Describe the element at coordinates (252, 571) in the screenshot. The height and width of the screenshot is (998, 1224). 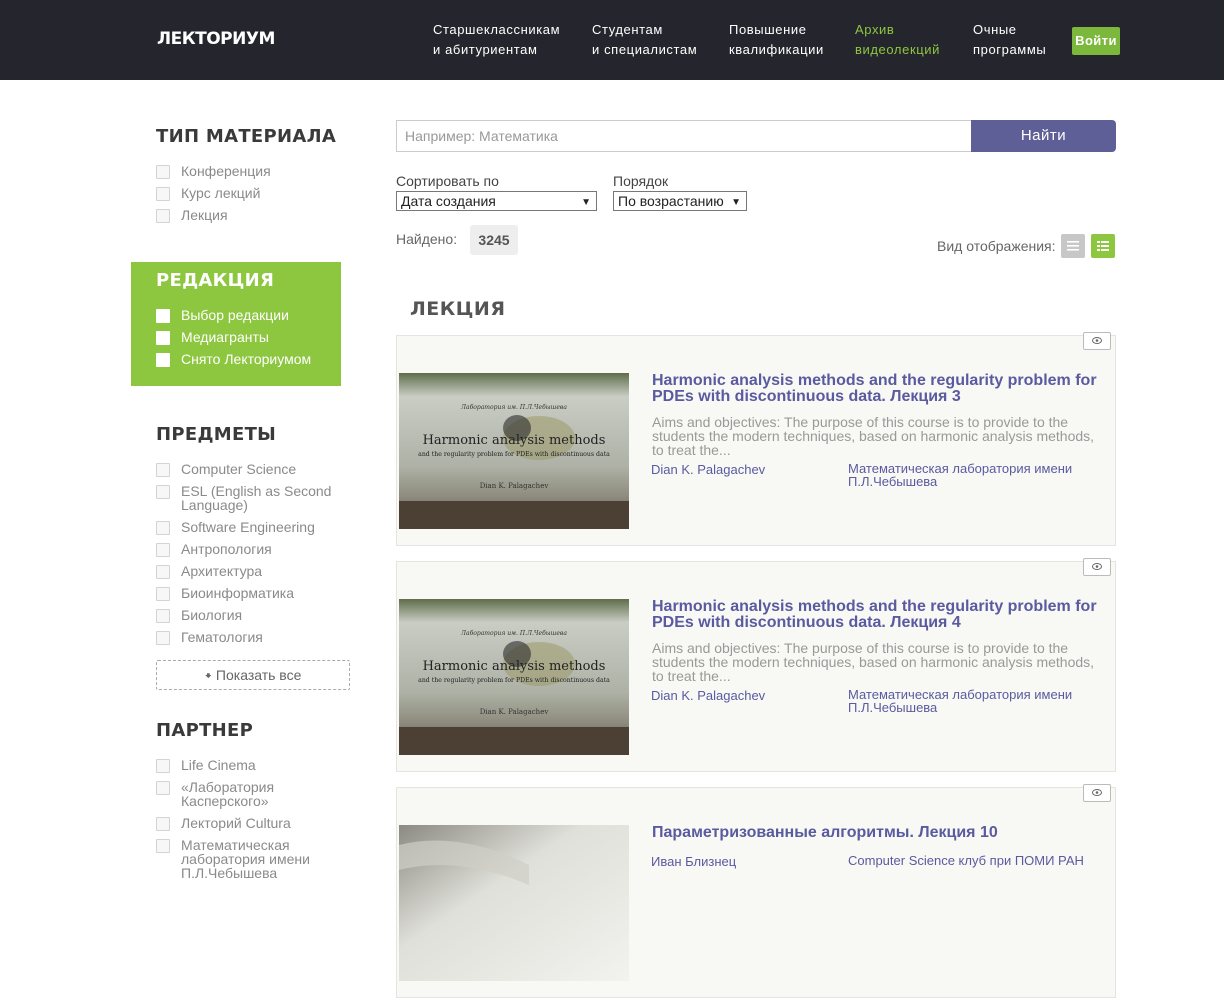
I see `filter-checkbox-subject: Архитектура` at that location.